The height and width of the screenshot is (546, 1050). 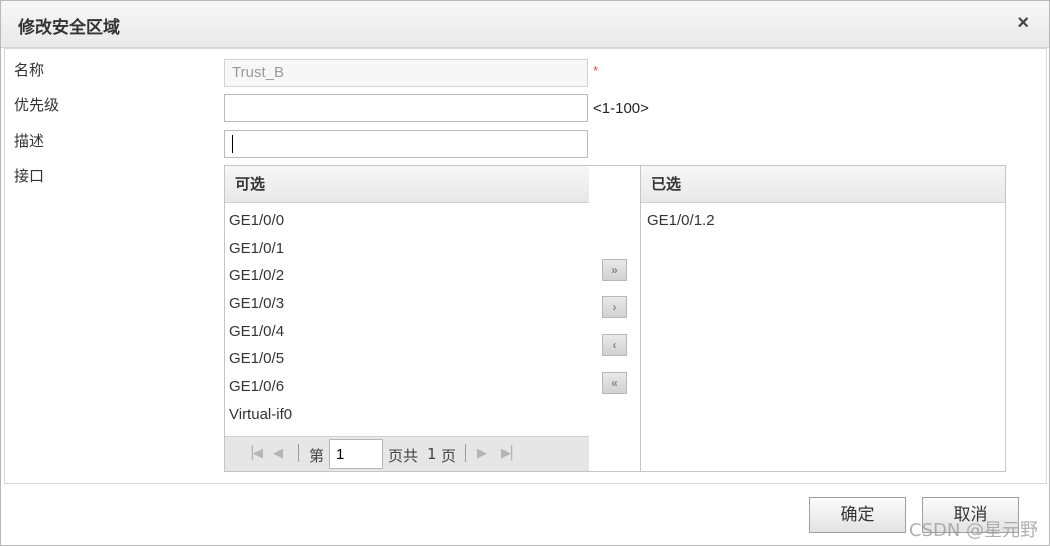 What do you see at coordinates (449, 456) in the screenshot?
I see `pager-suffix: 页` at bounding box center [449, 456].